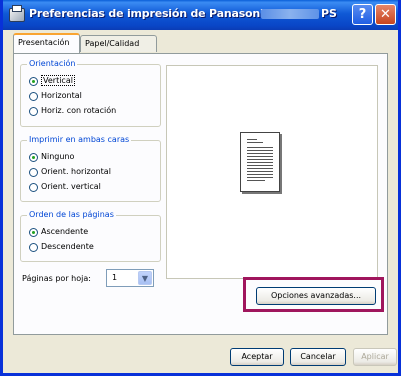  I want to click on pages-per-sheet-select: 1 ▼, so click(130, 278).